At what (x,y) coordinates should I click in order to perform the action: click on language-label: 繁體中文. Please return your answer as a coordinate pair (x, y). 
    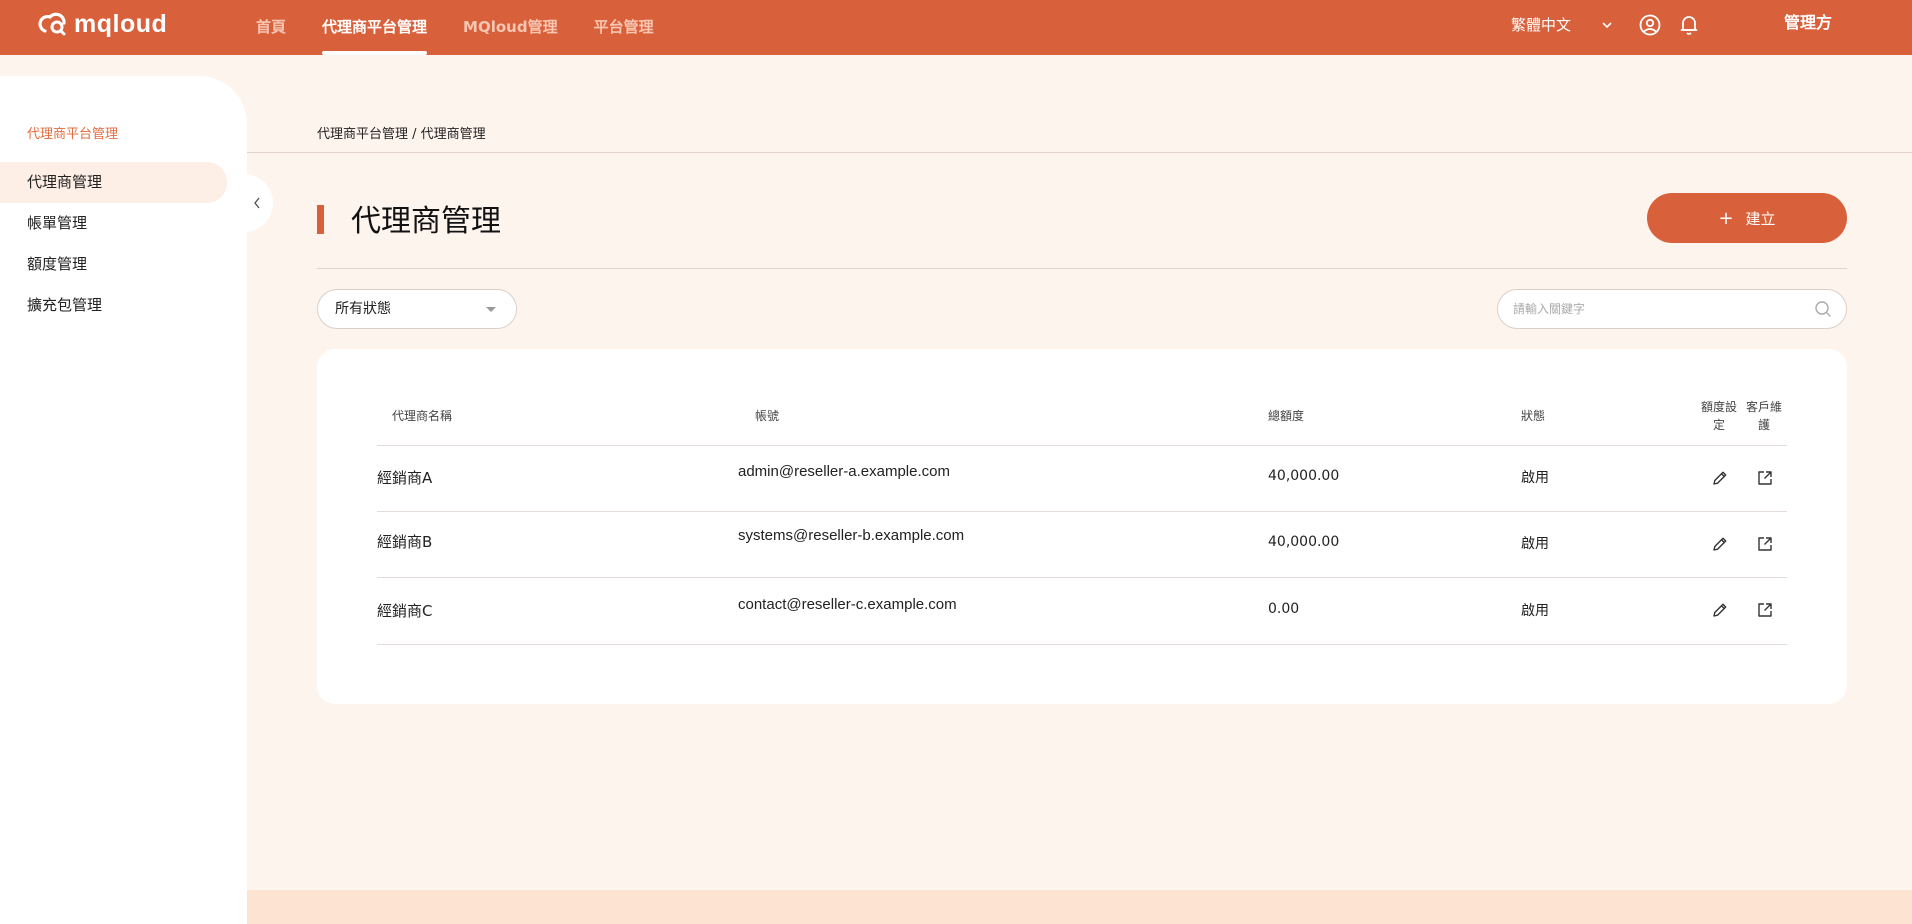
    Looking at the image, I should click on (1541, 25).